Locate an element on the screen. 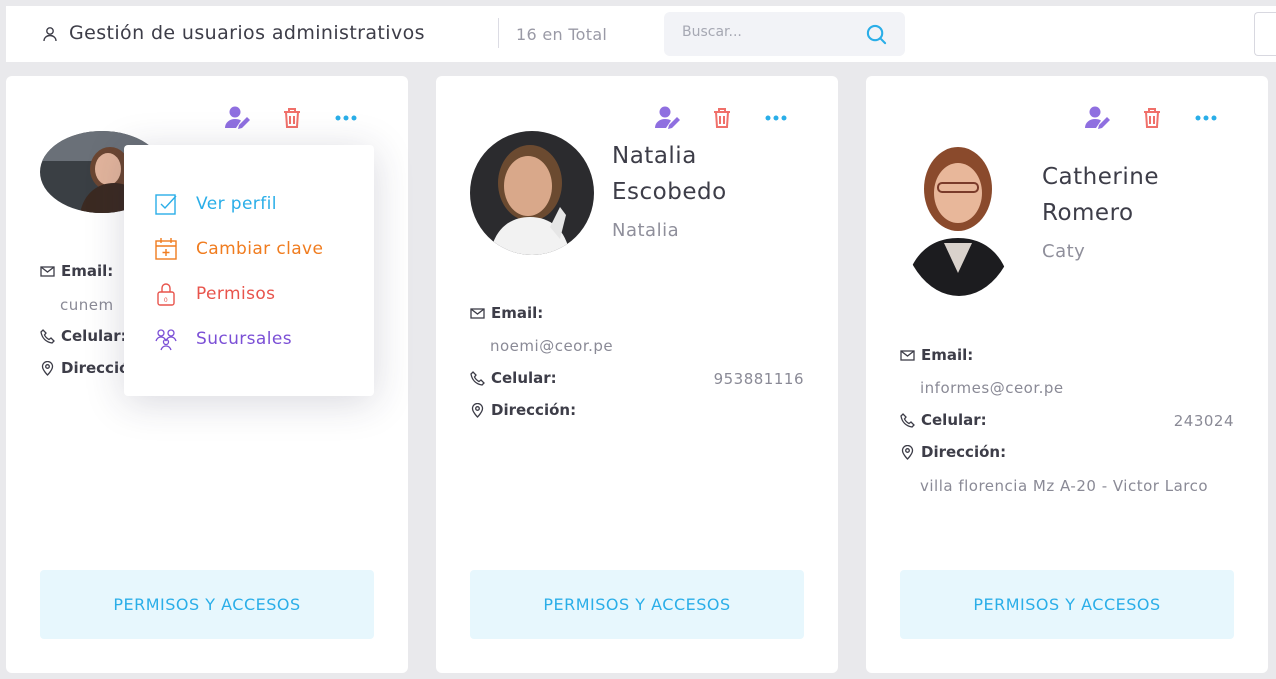 The image size is (1276, 679). calendar-plus-icon is located at coordinates (166, 249).